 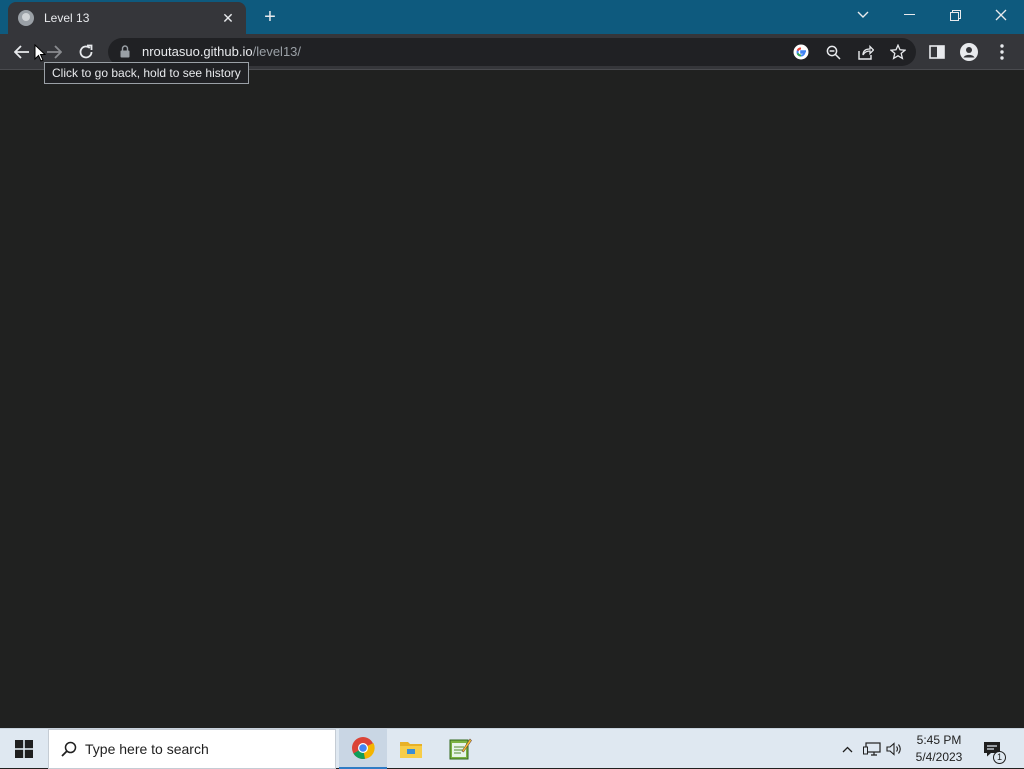 I want to click on action-center-button: 1, so click(x=992, y=749).